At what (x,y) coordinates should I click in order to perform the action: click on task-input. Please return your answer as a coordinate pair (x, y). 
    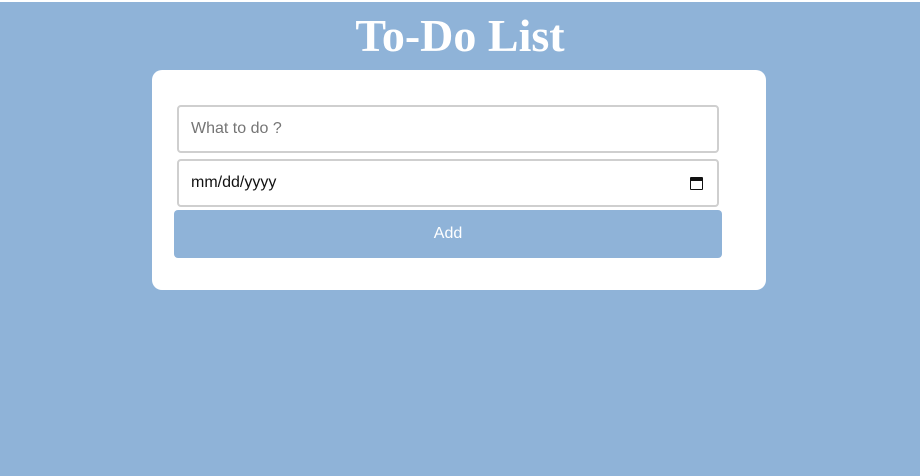
    Looking at the image, I should click on (448, 129).